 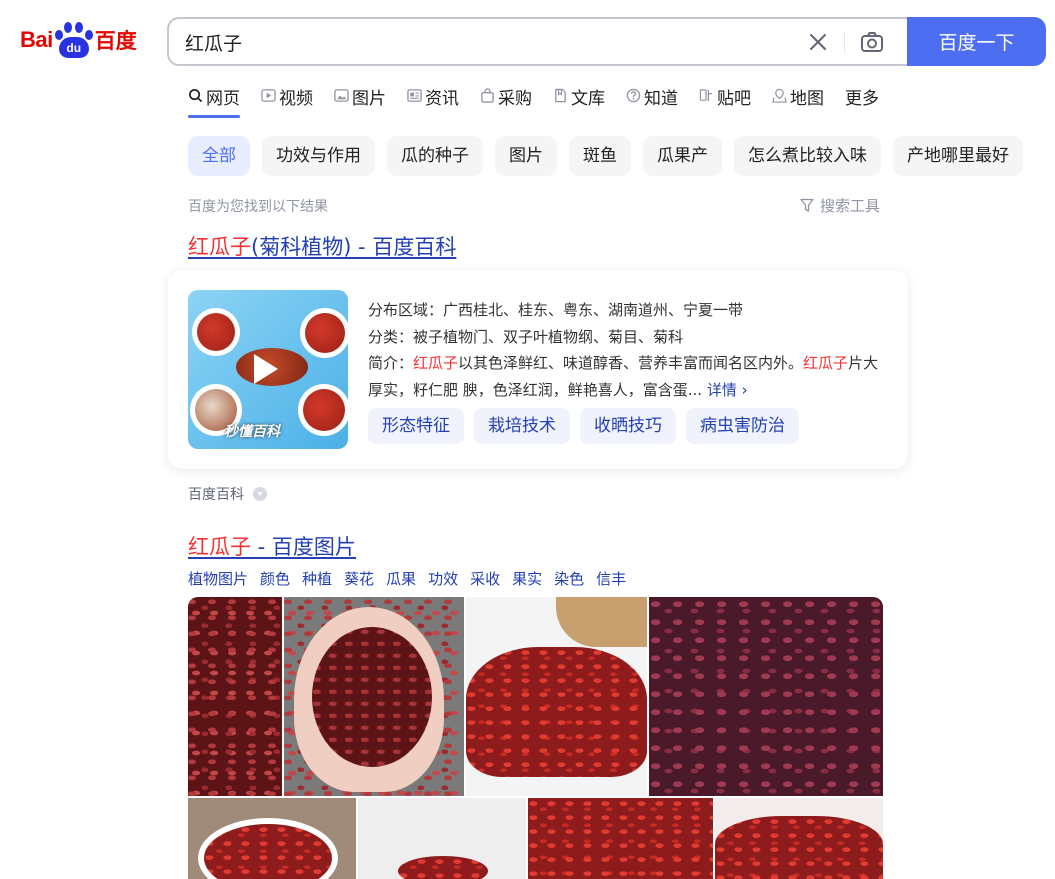 What do you see at coordinates (958, 156) in the screenshot?
I see `filter-chip: 产地哪里最好` at bounding box center [958, 156].